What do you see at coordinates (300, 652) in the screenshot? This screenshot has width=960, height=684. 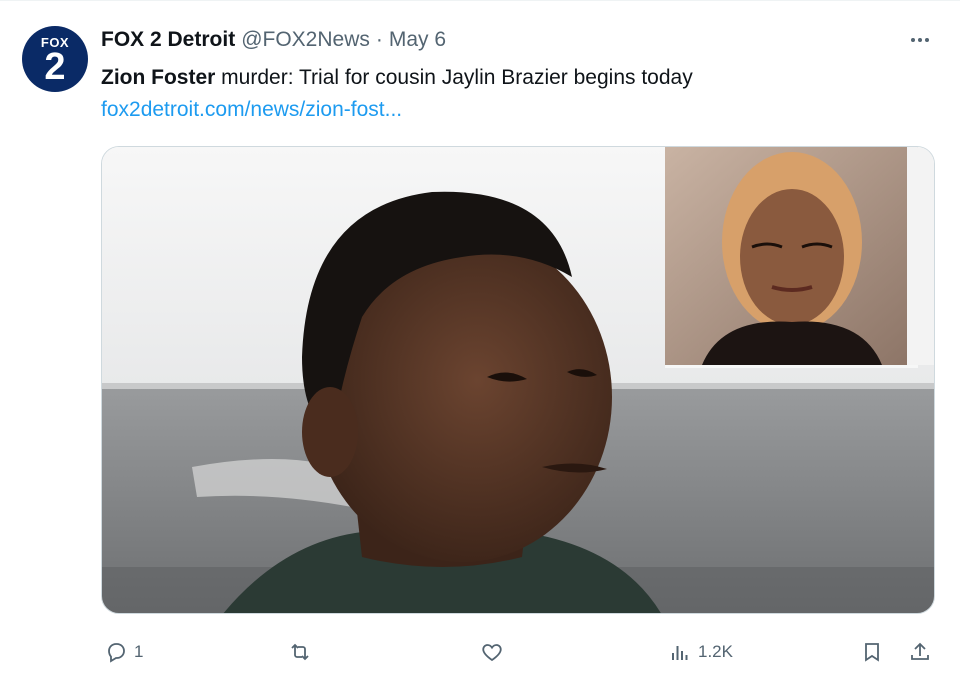 I see `retweet-icon` at bounding box center [300, 652].